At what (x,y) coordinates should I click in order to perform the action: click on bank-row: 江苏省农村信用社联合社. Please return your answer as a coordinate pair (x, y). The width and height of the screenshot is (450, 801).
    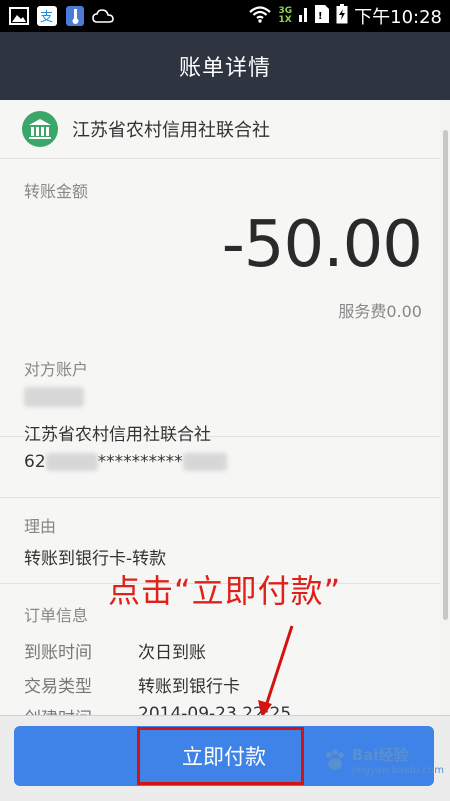
    Looking at the image, I should click on (220, 129).